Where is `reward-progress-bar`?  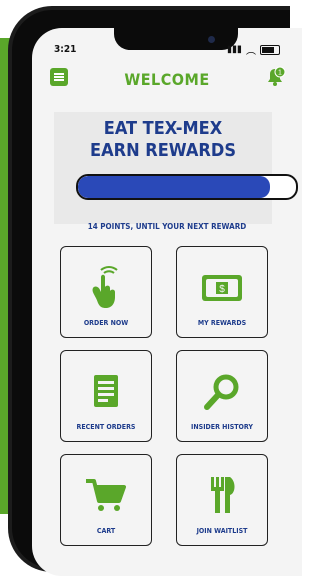 reward-progress-bar is located at coordinates (187, 187).